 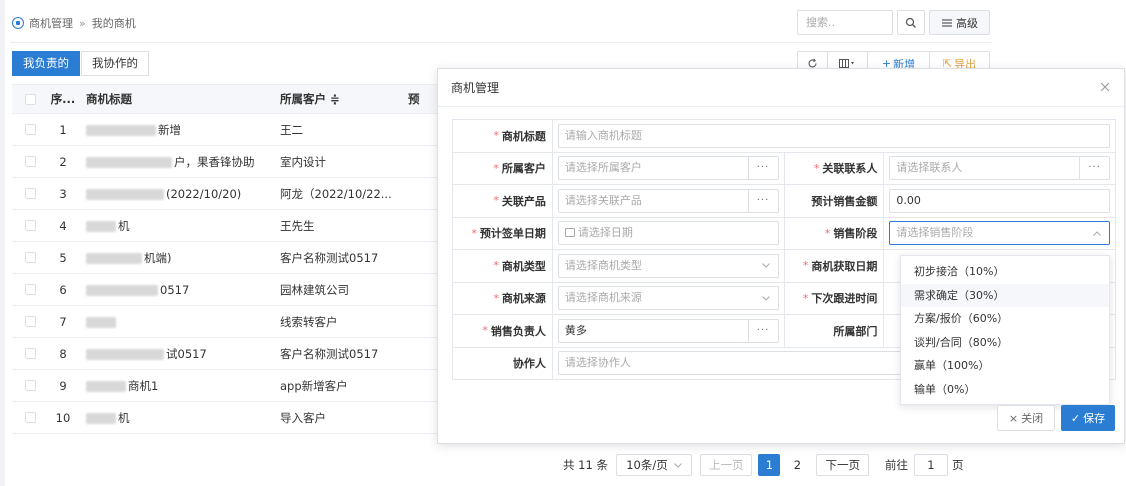 I want to click on table-header: 序... 商机标题 所属客户 ≑ 预, so click(x=225, y=99).